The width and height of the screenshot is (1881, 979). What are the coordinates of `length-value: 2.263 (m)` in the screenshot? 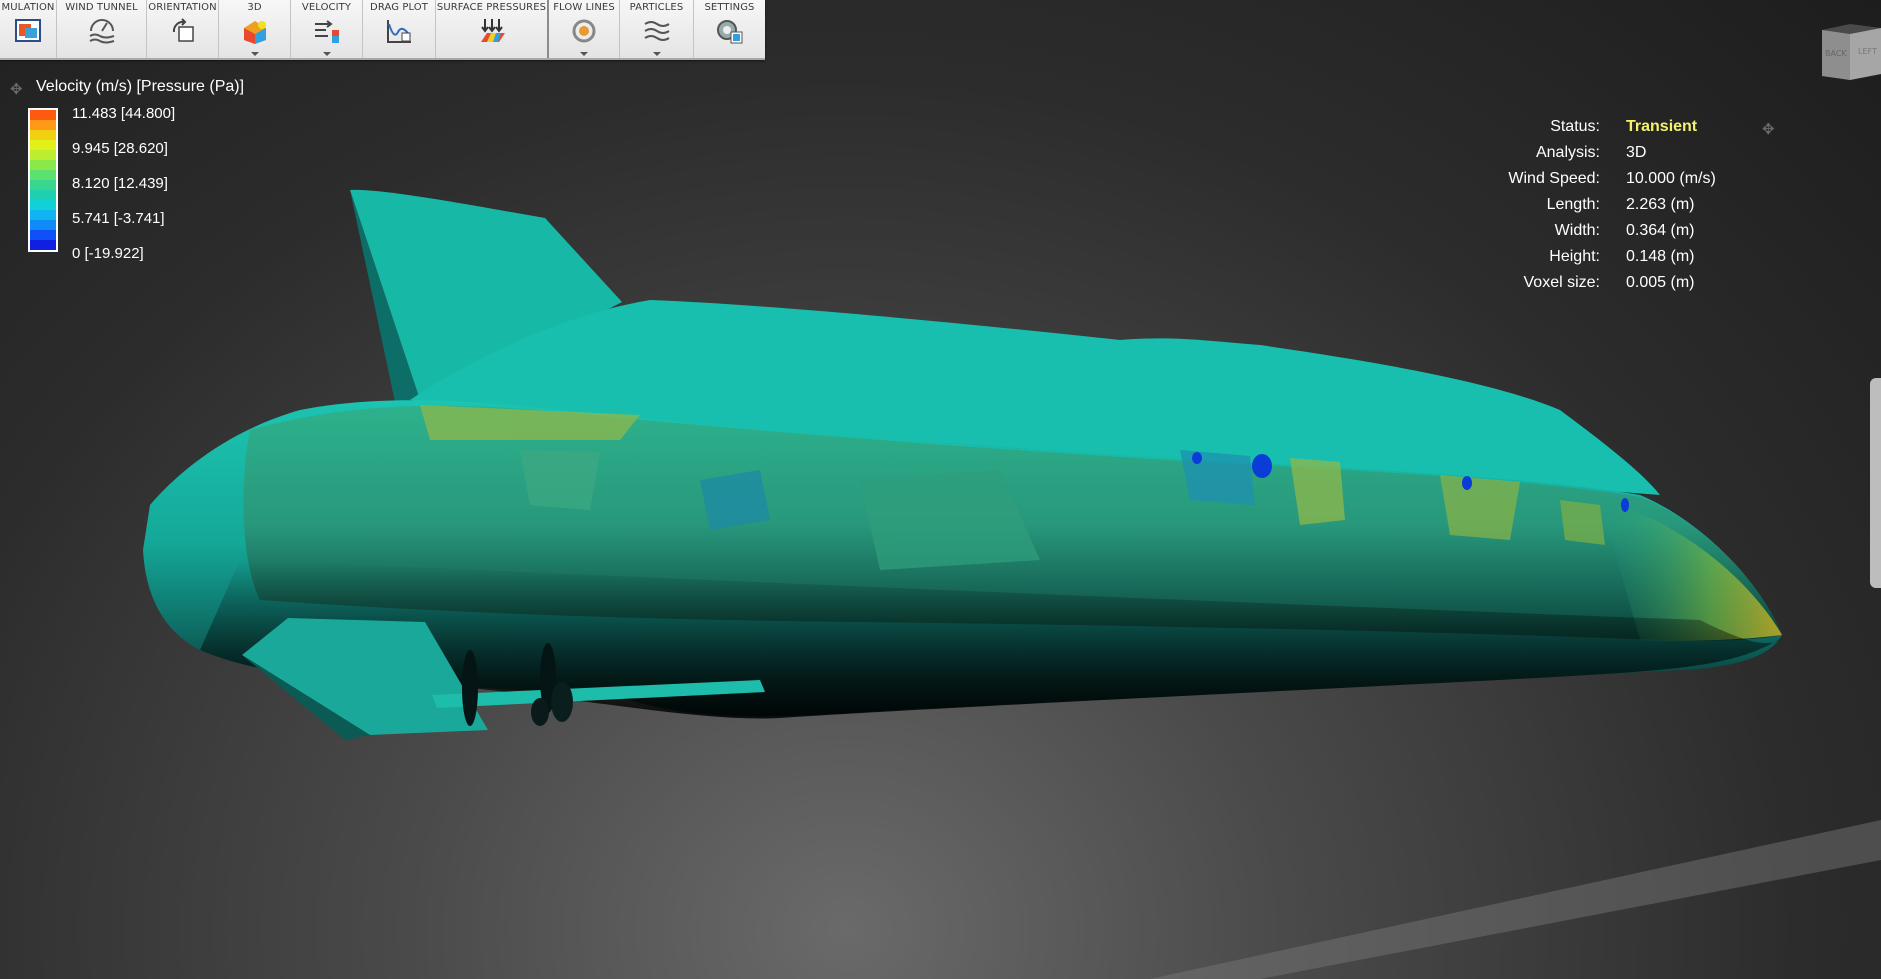 It's located at (1660, 204).